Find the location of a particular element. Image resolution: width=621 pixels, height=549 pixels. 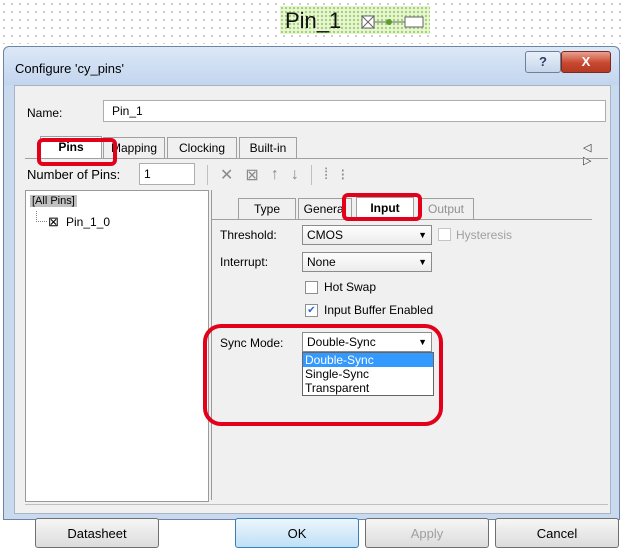

number-of-pins-field is located at coordinates (167, 174).